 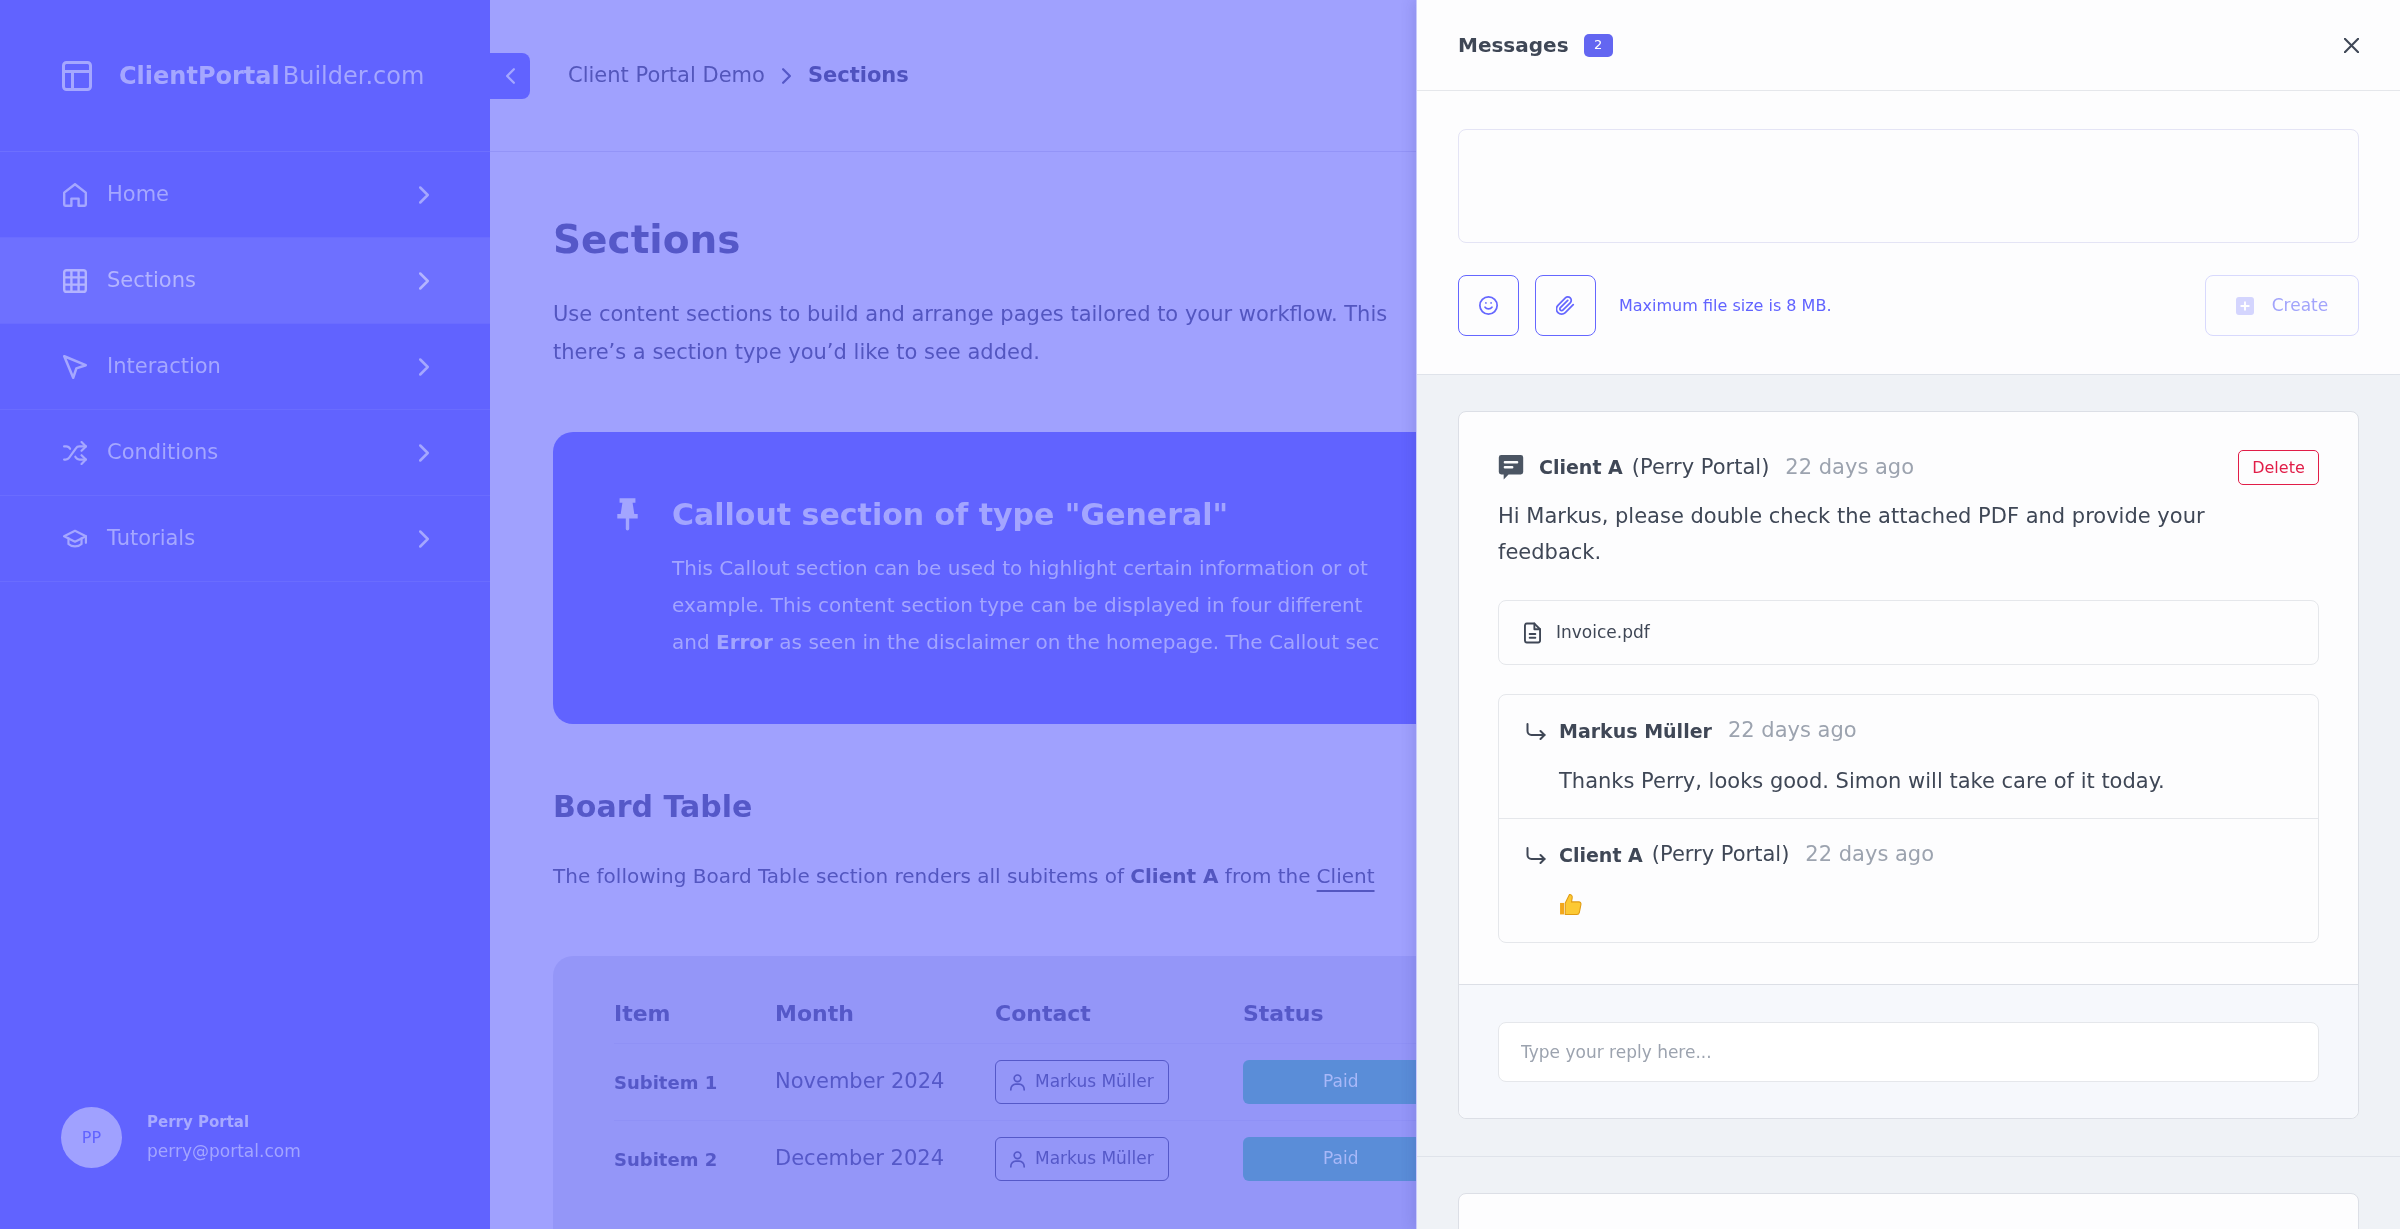 I want to click on column-header: Contact, so click(x=1043, y=1013).